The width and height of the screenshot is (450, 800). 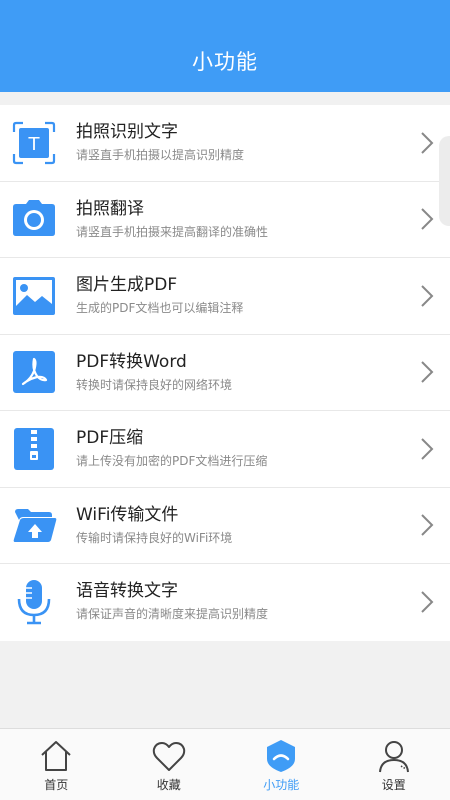 I want to click on page-title: 小功能, so click(x=225, y=62).